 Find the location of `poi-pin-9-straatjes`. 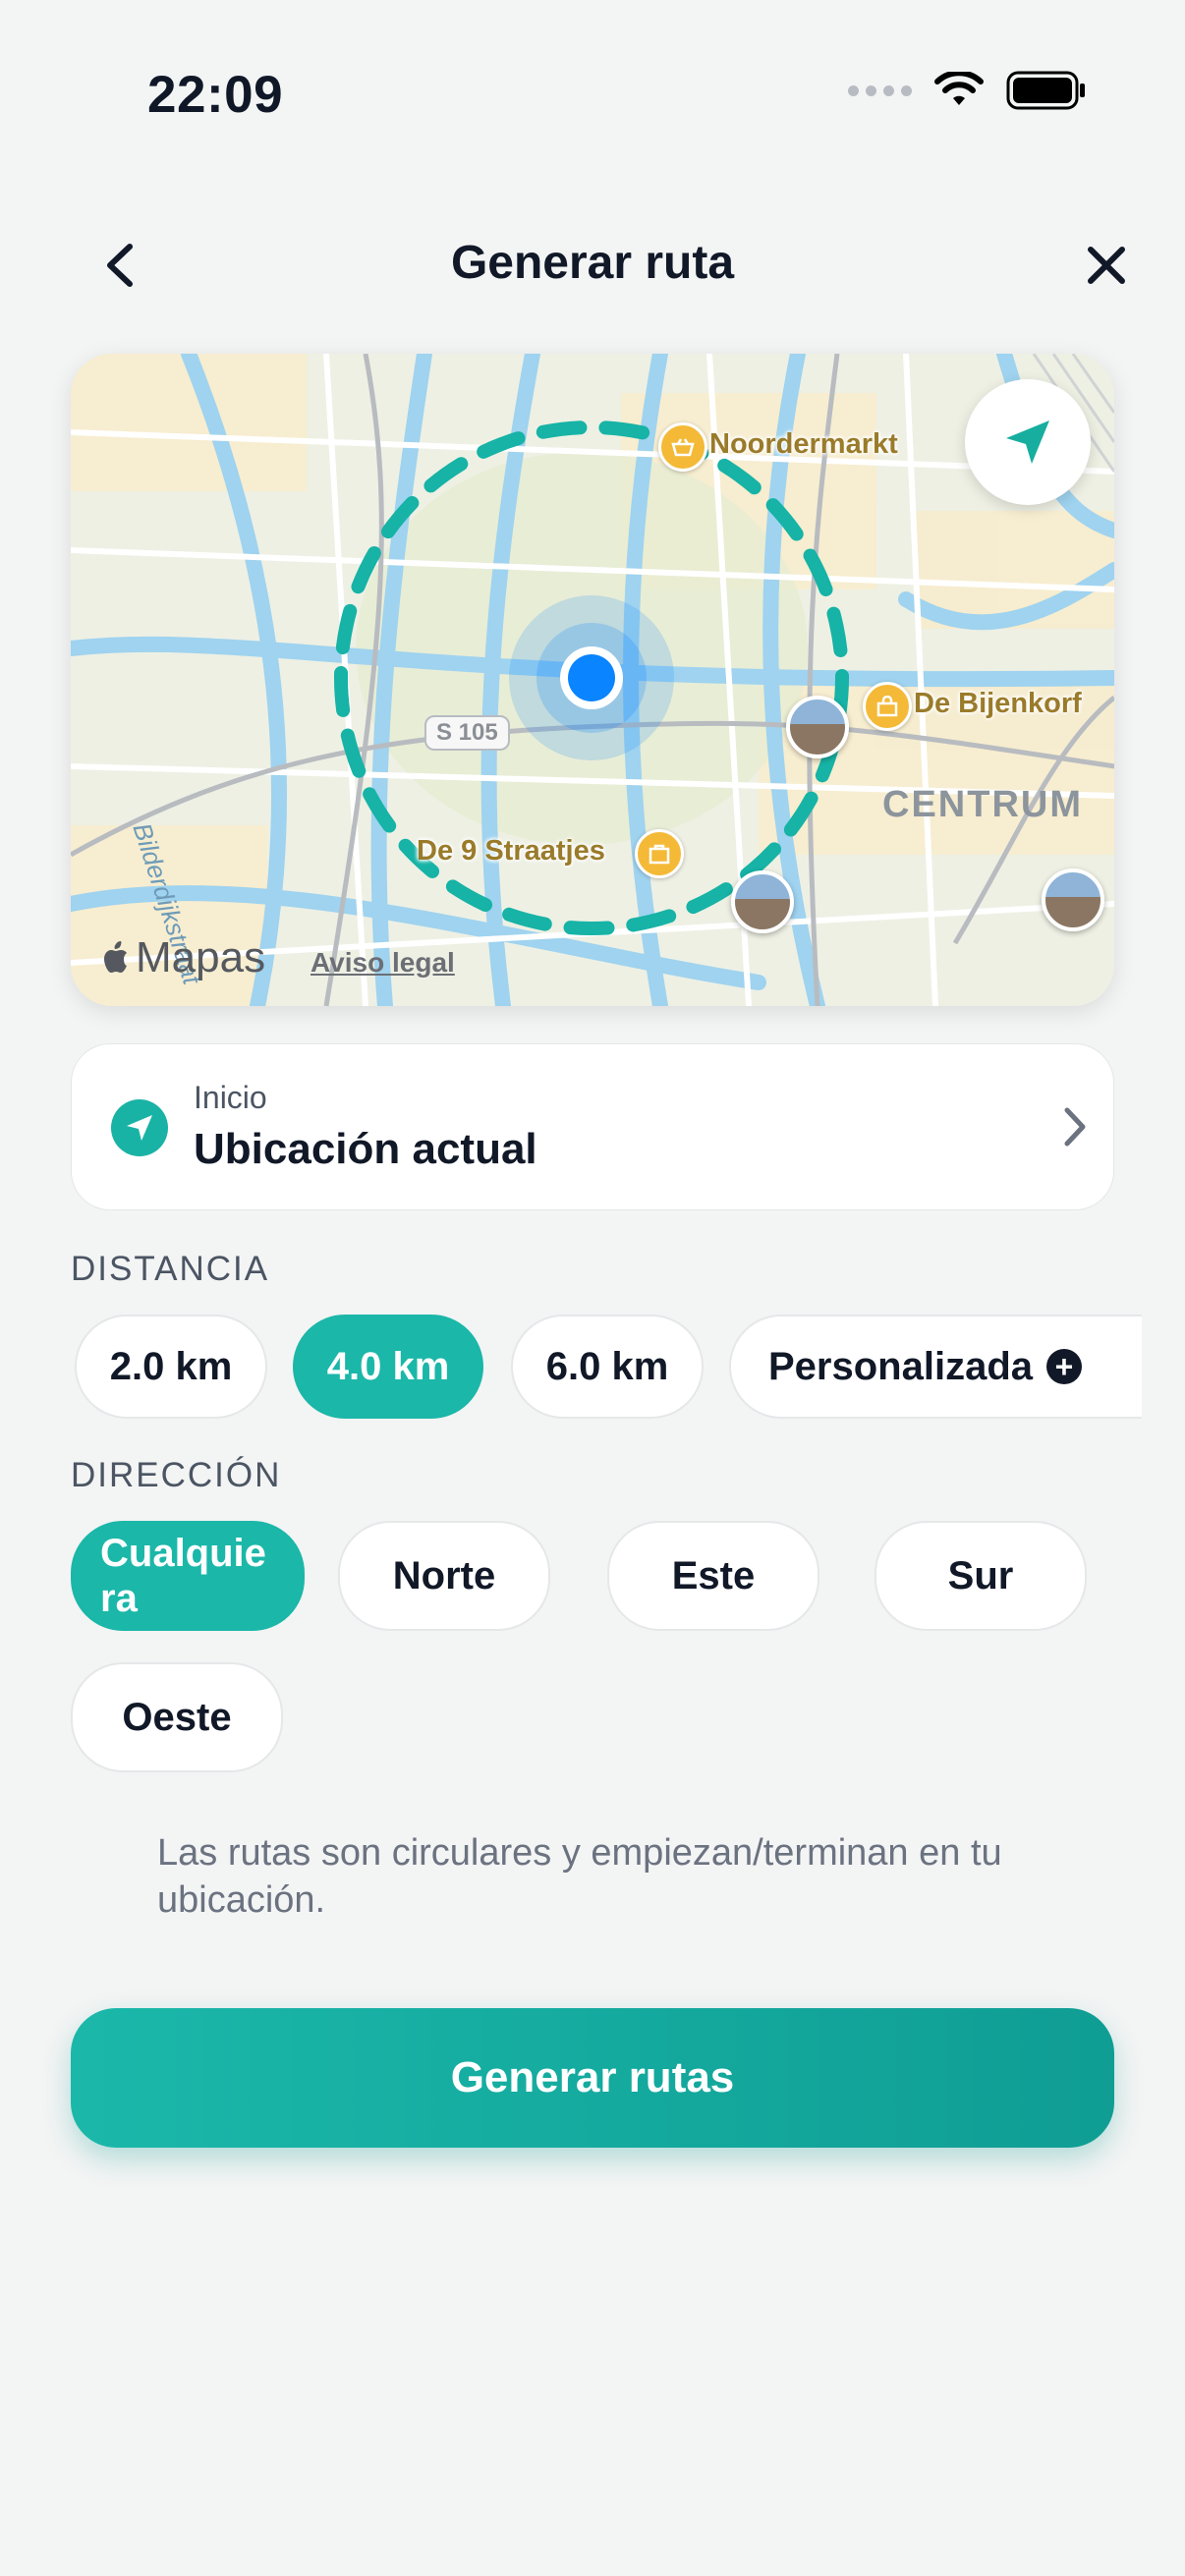

poi-pin-9-straatjes is located at coordinates (660, 853).